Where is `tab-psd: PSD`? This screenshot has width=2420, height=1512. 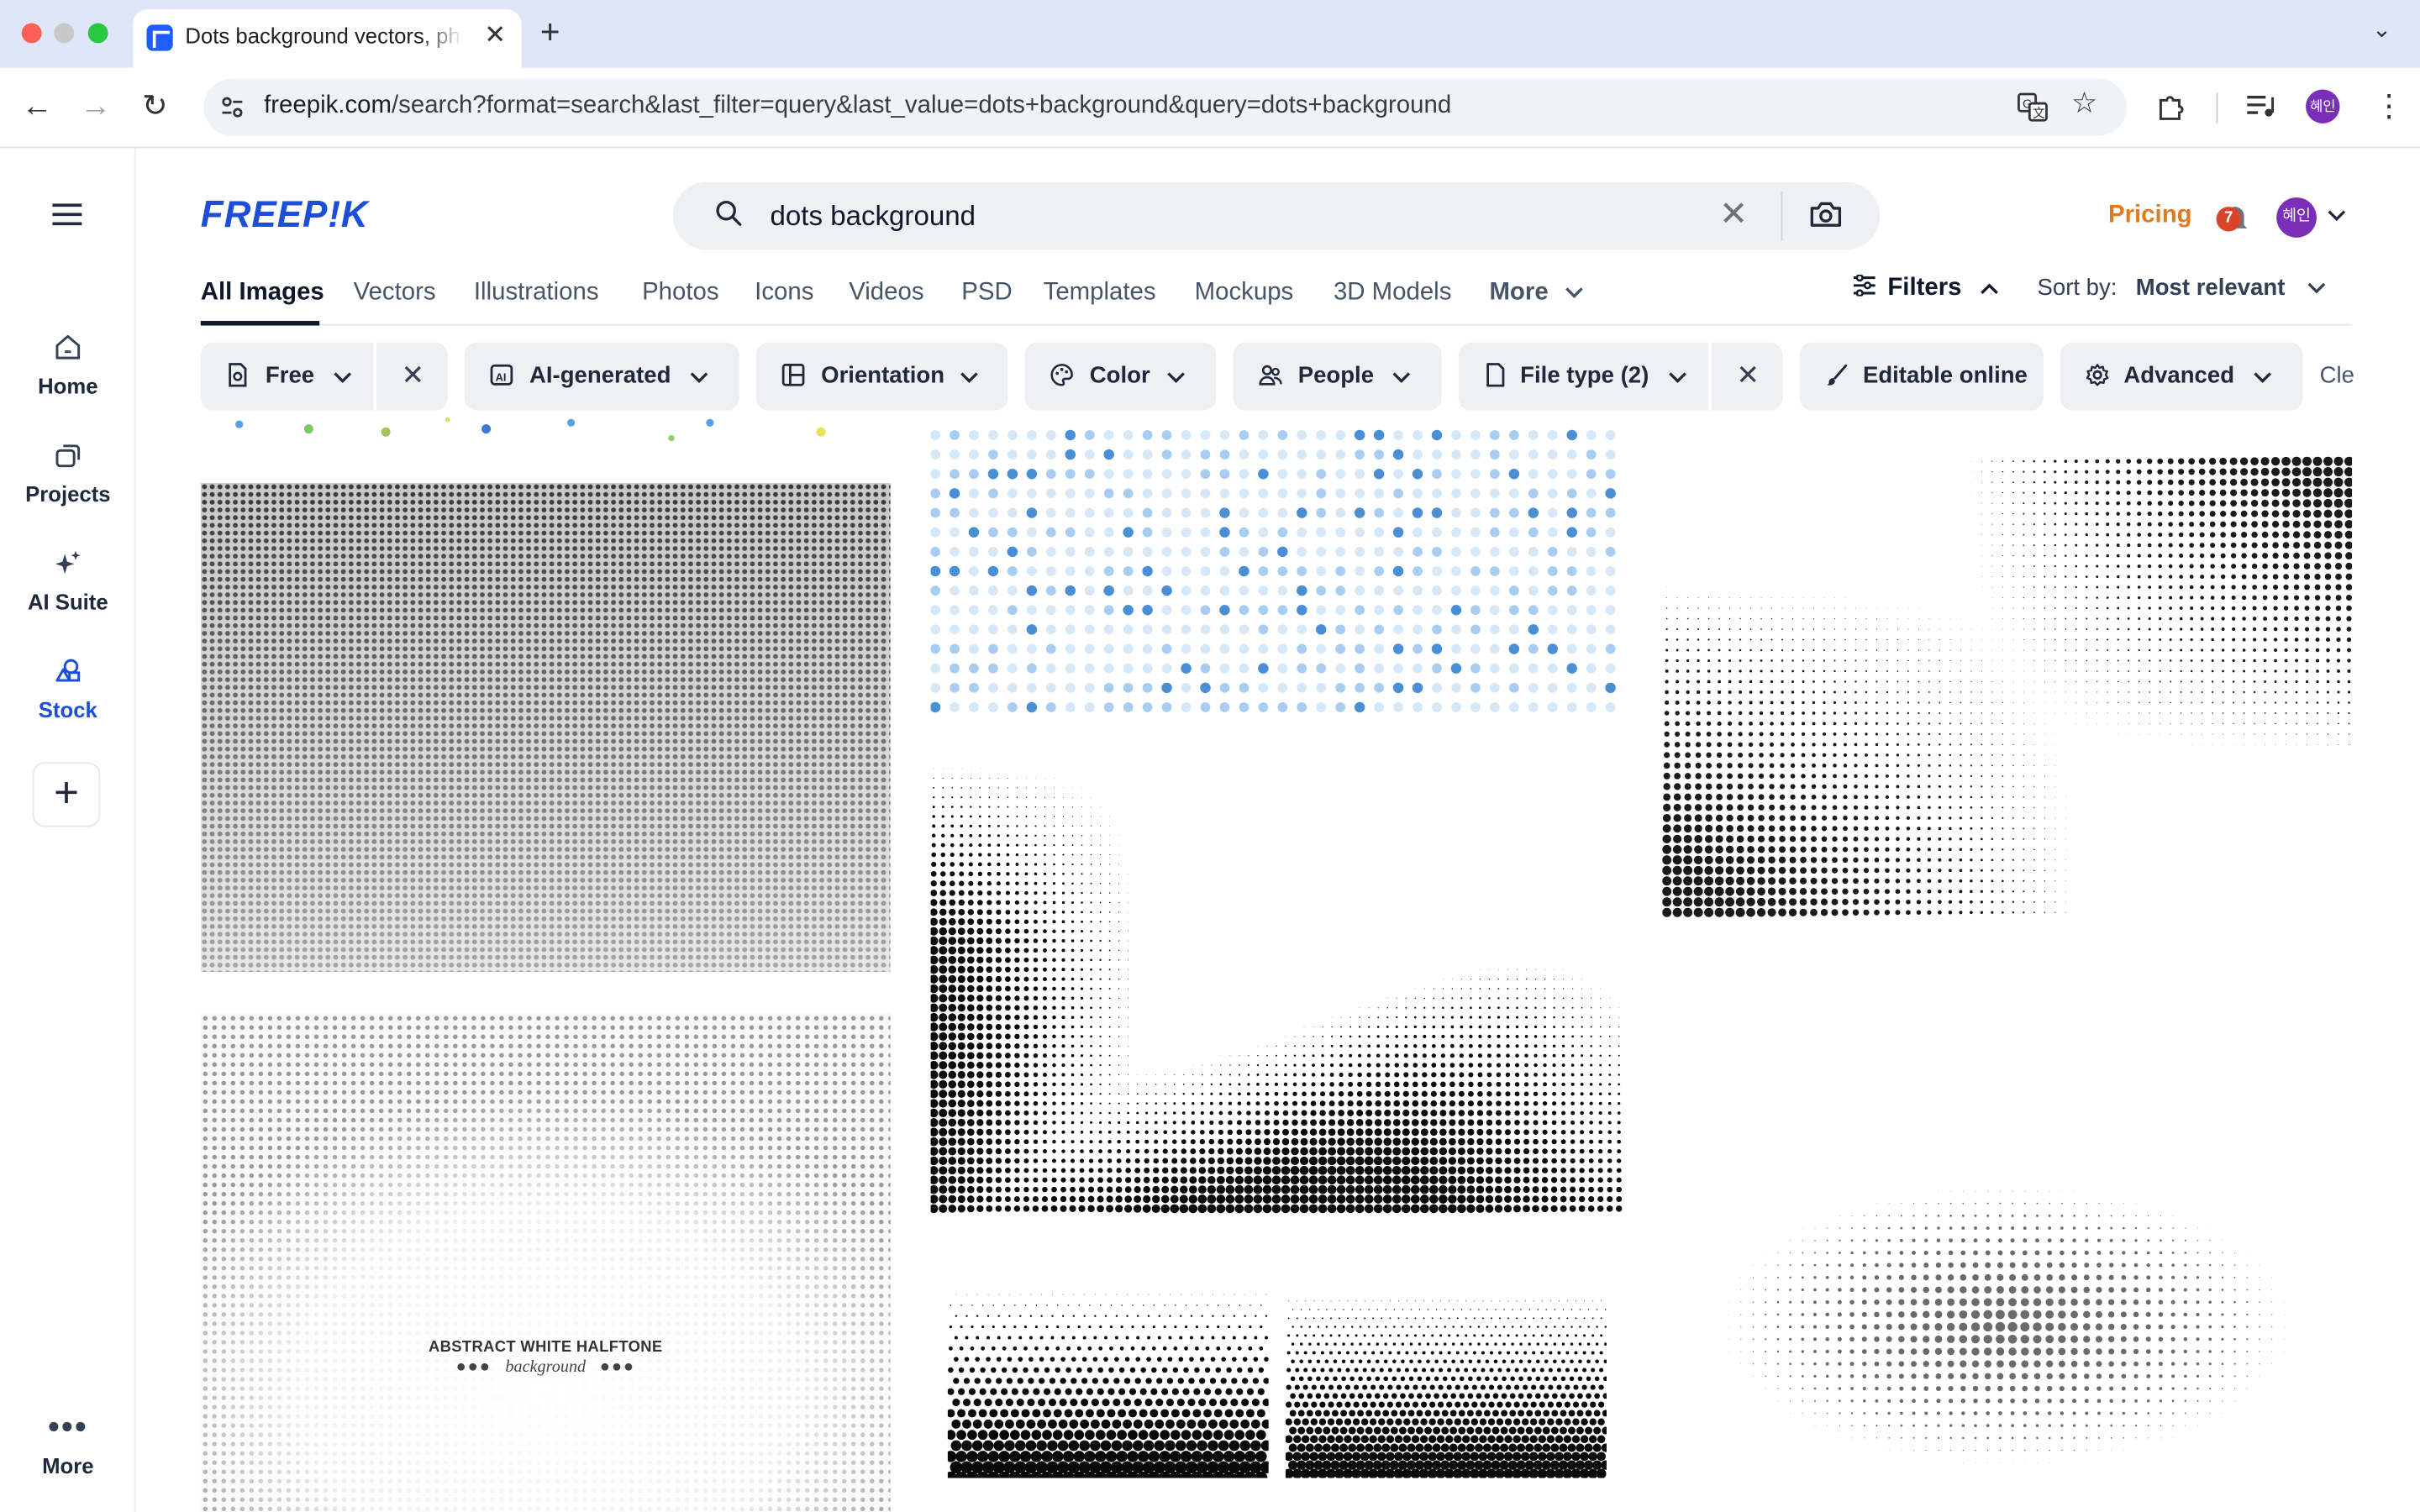 tab-psd: PSD is located at coordinates (987, 293).